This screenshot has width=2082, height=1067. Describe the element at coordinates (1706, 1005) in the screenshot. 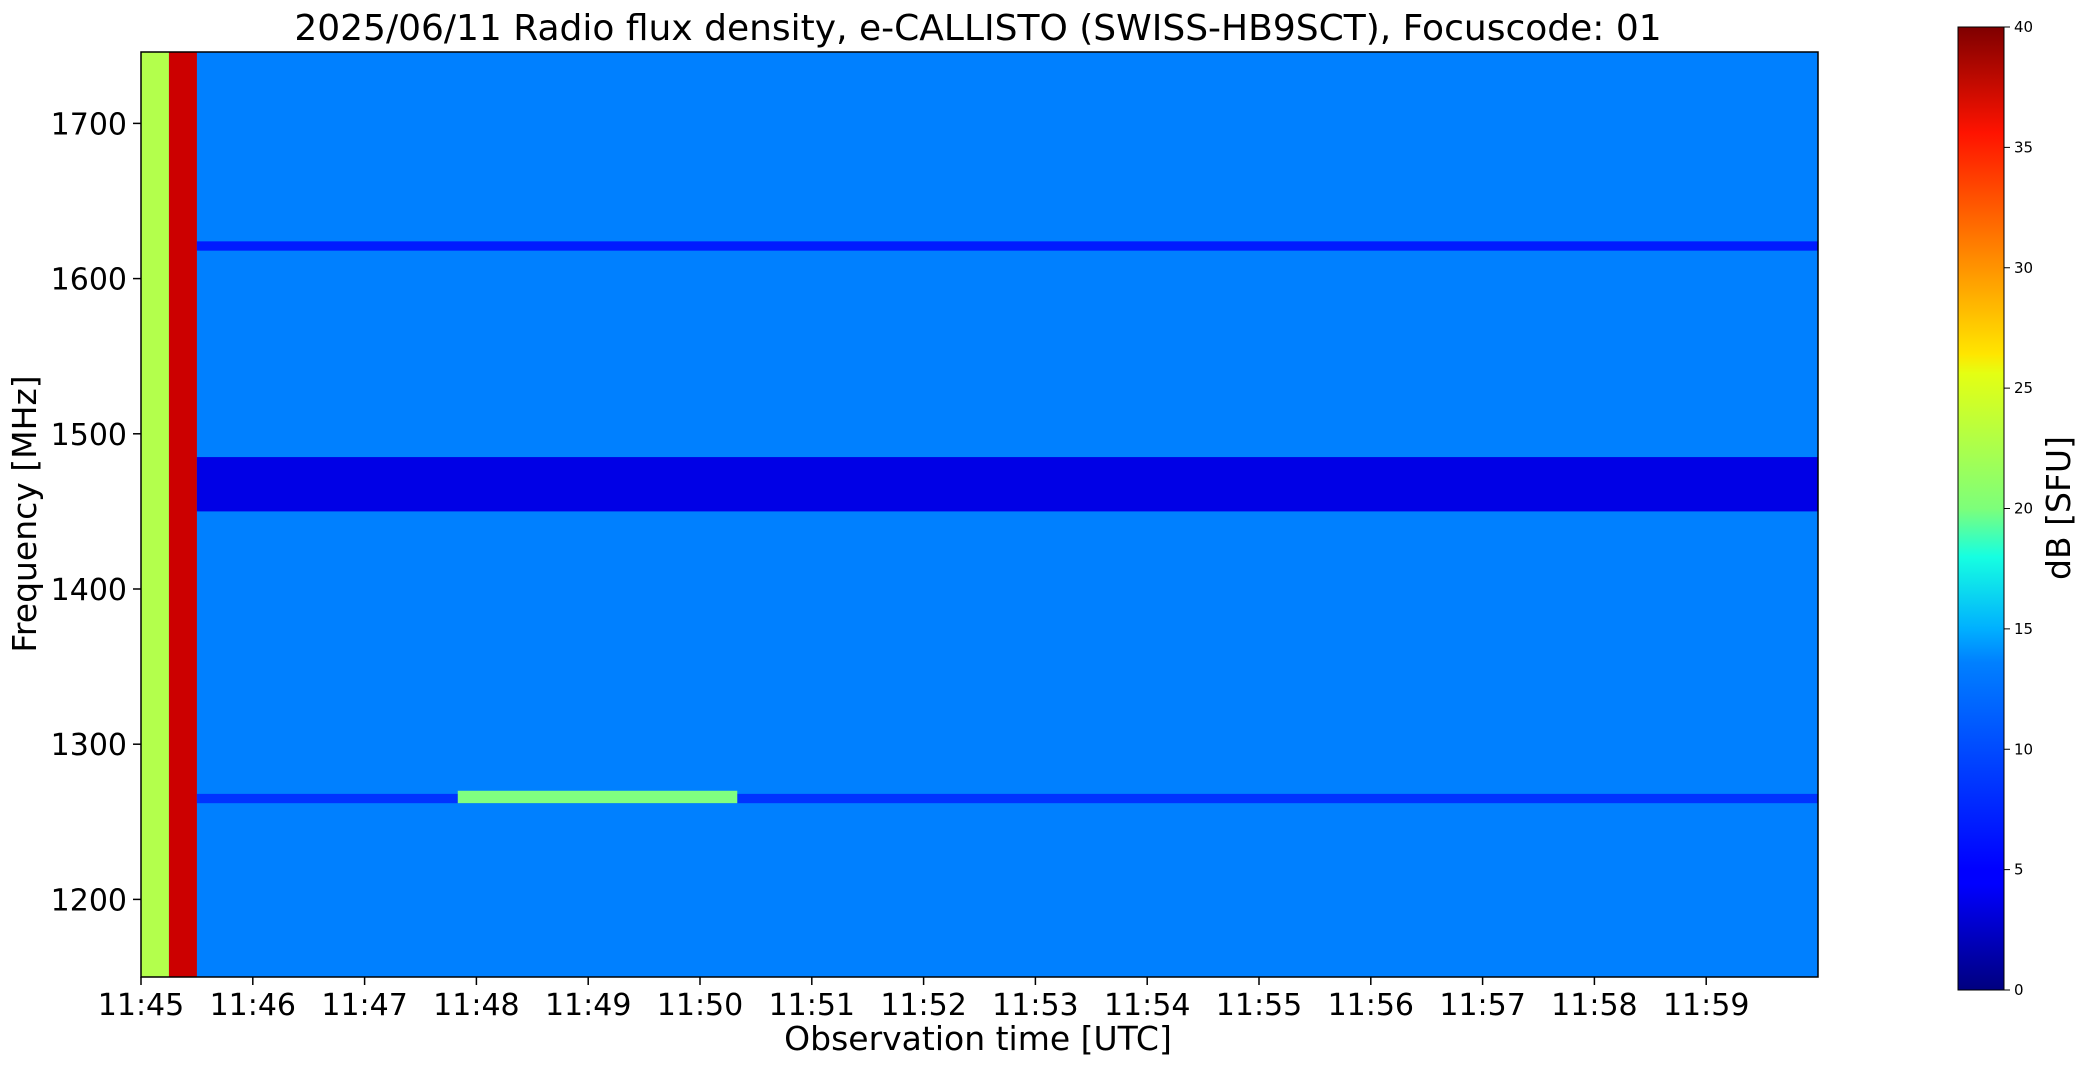

I see `x-tick-label: 11:59` at that location.